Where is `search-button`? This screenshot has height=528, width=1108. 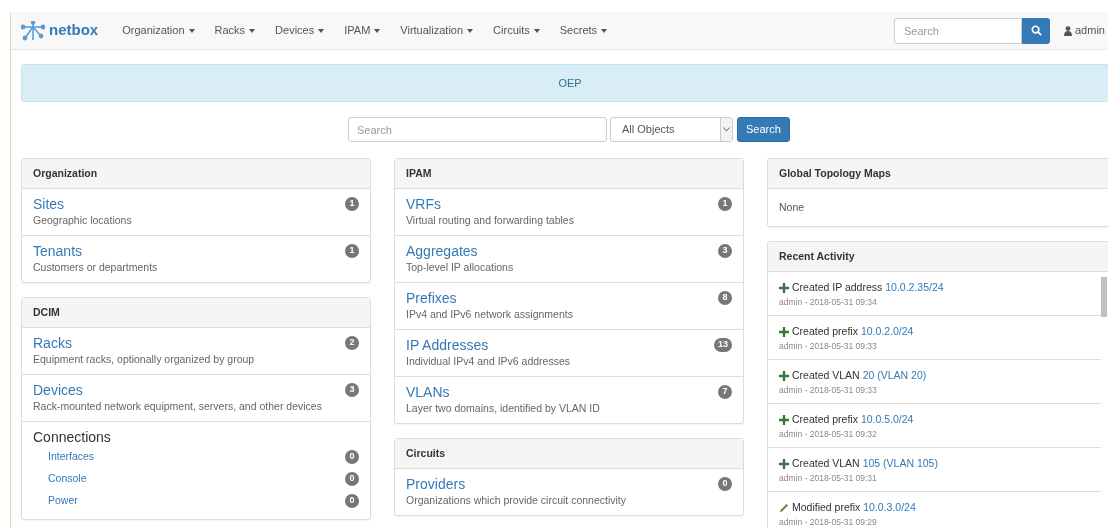 search-button is located at coordinates (1036, 30).